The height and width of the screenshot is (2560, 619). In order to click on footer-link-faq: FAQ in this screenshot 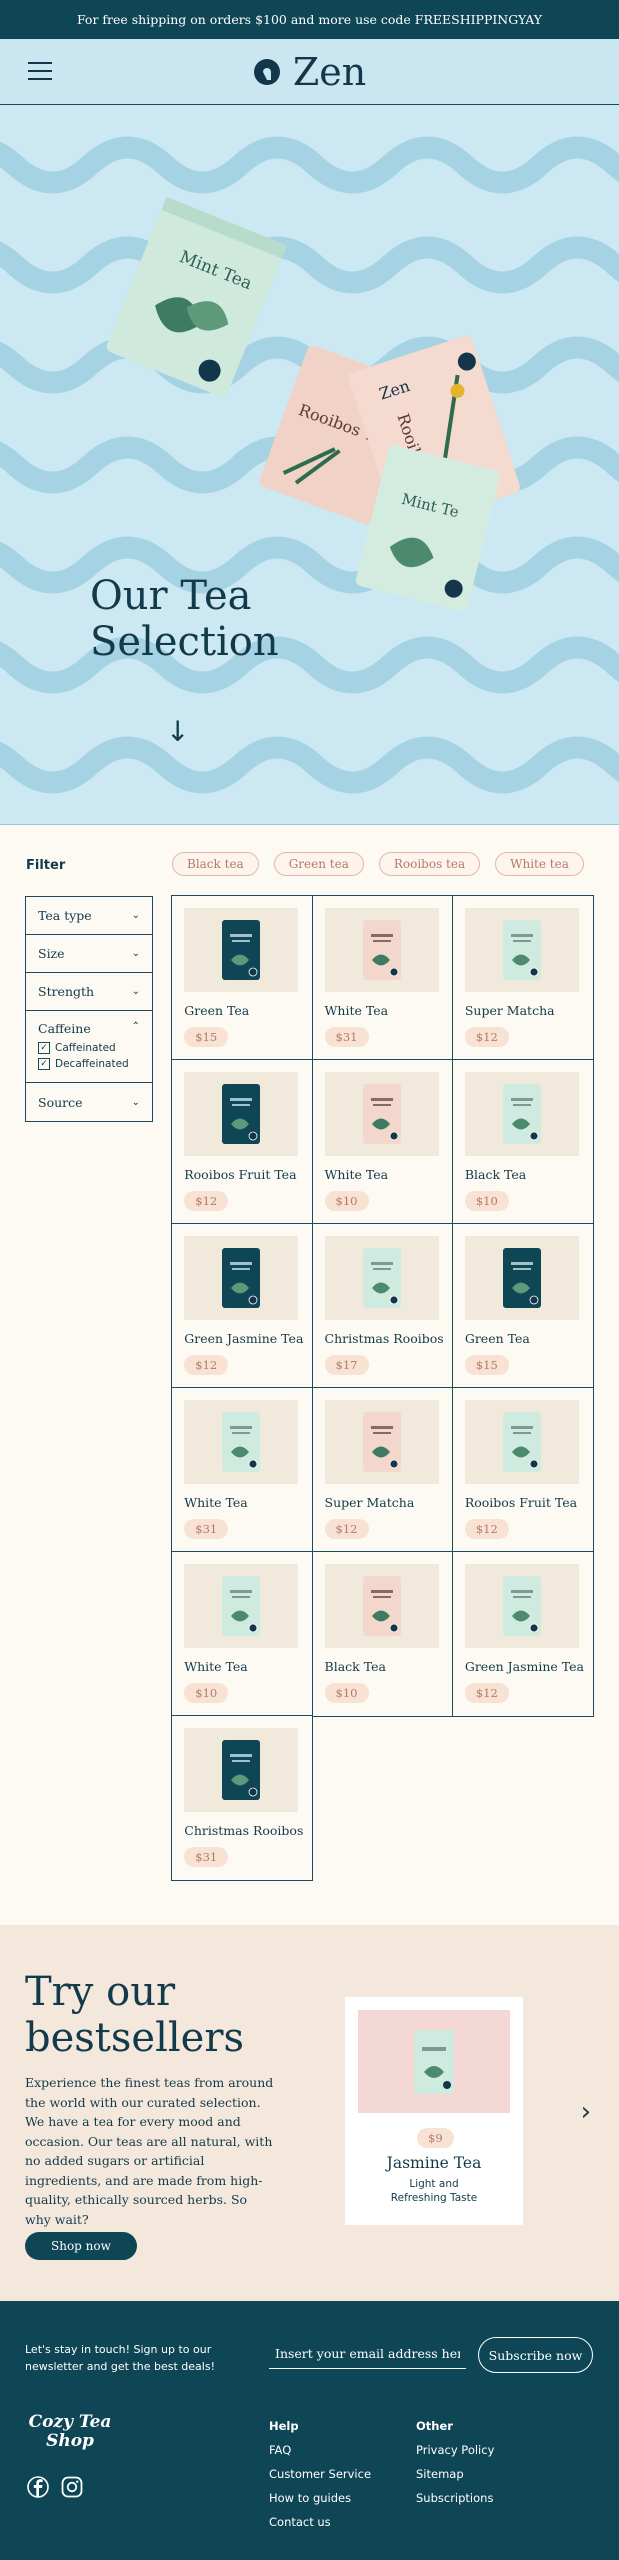, I will do `click(320, 2450)`.